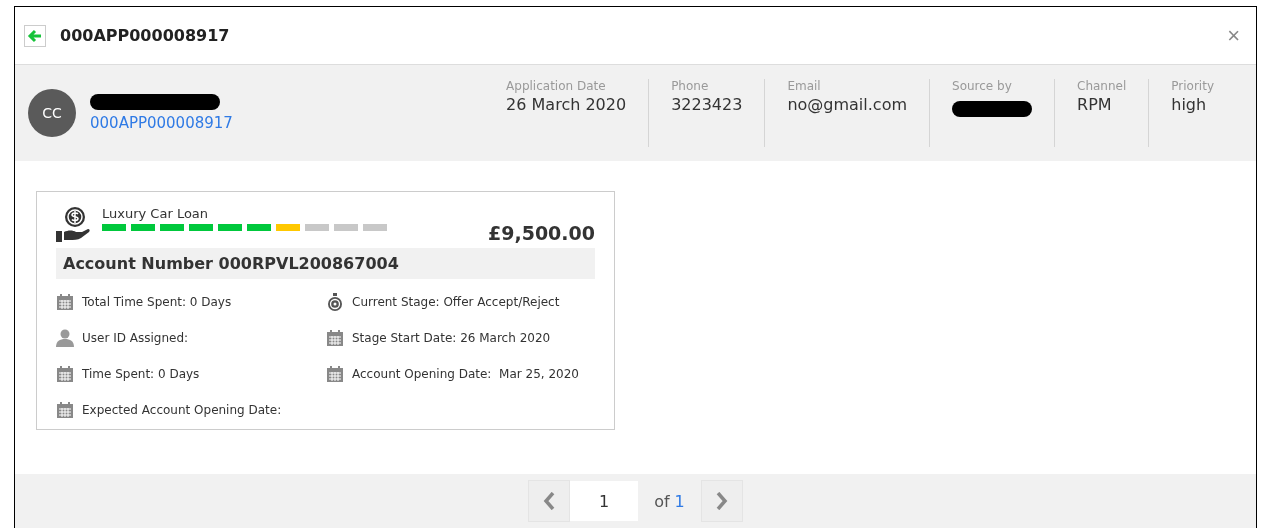  Describe the element at coordinates (135, 338) in the screenshot. I see `detail-text: User ID Assigned:` at that location.